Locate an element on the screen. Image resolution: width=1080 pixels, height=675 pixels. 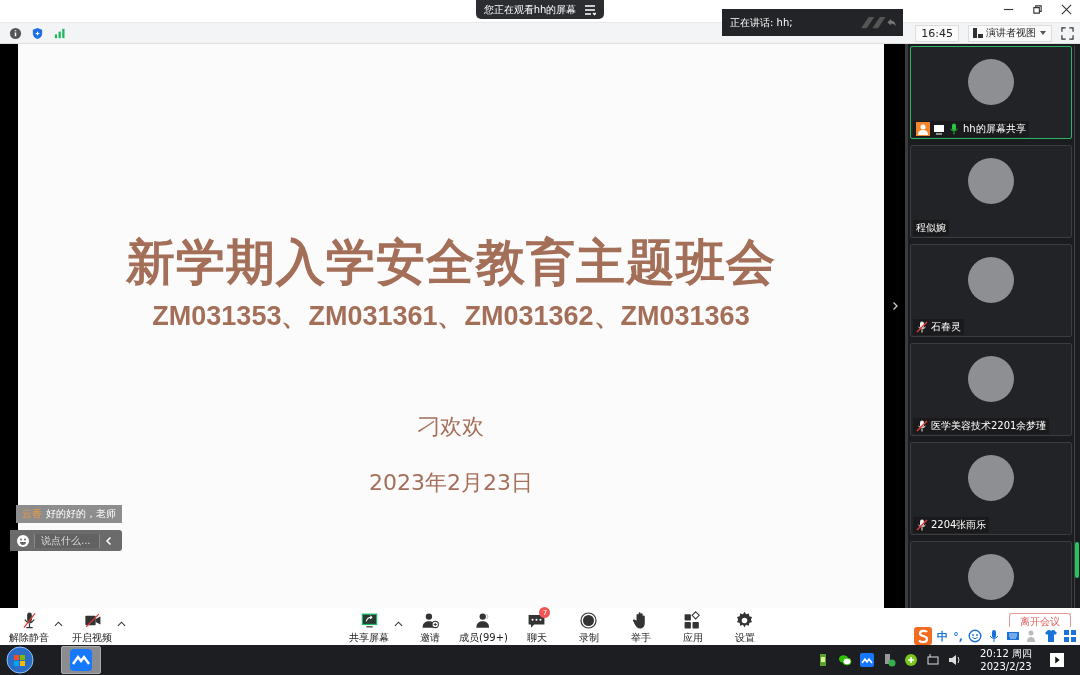
restore-icon is located at coordinates (1037, 9).